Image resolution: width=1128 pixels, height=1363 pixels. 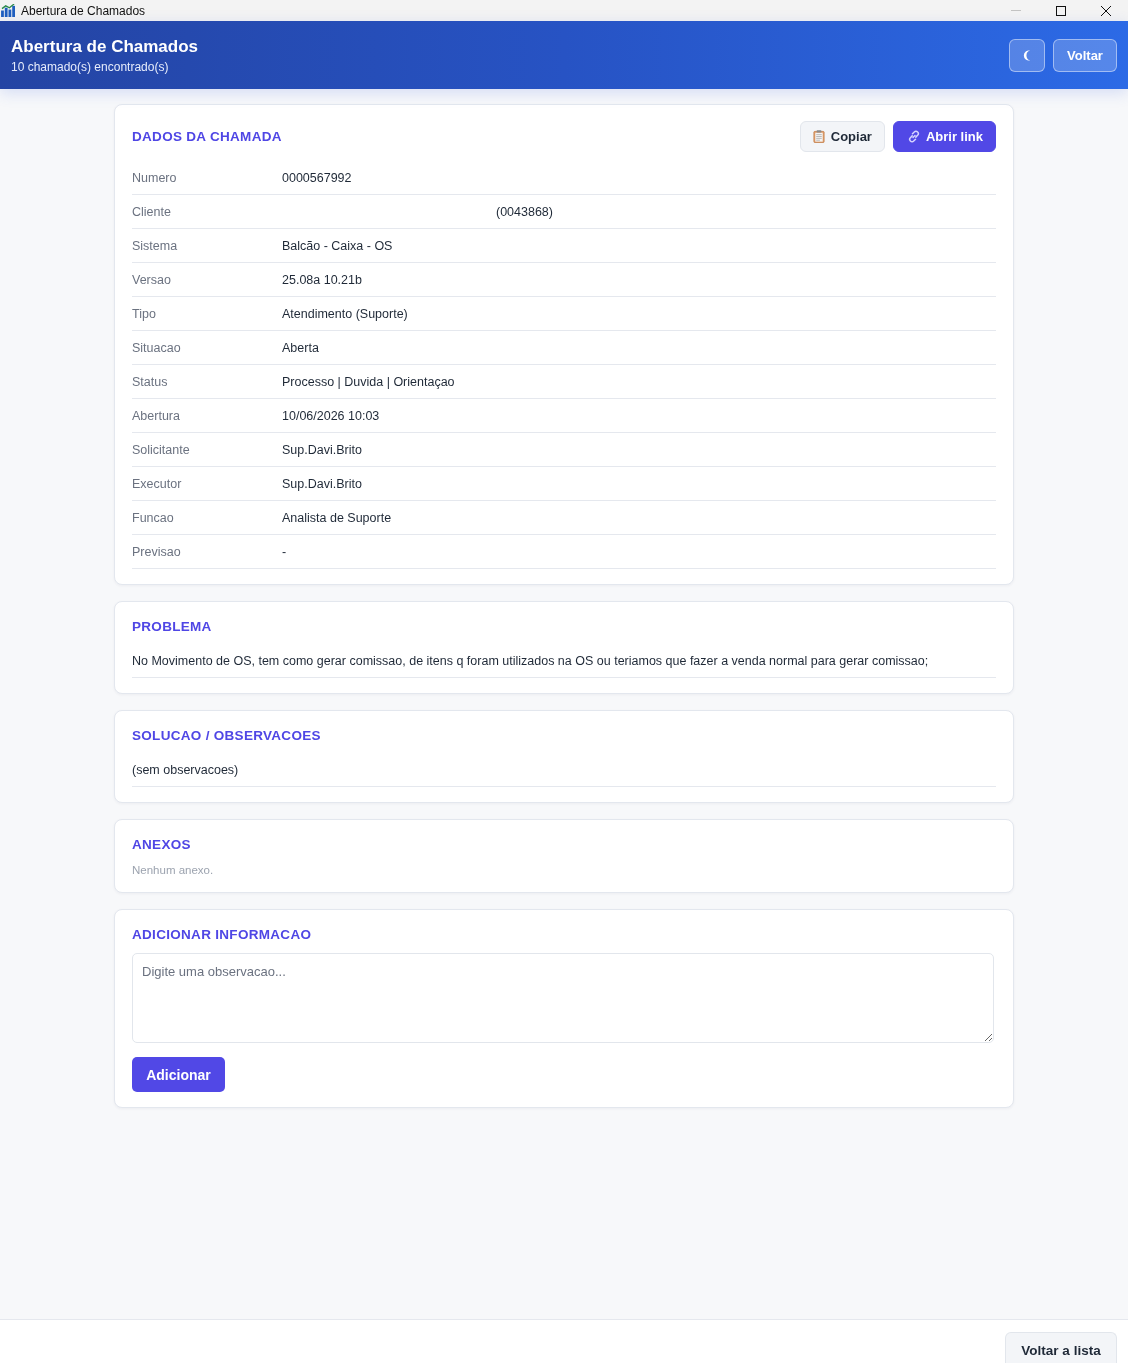 I want to click on field-label: Status, so click(x=150, y=381).